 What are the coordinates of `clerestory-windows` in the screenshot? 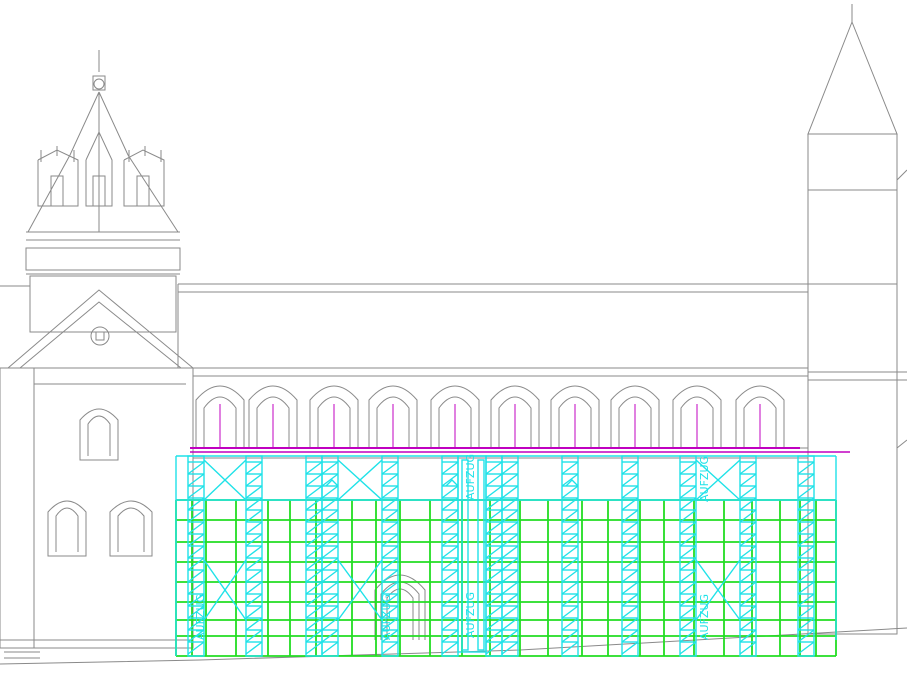 It's located at (490, 416).